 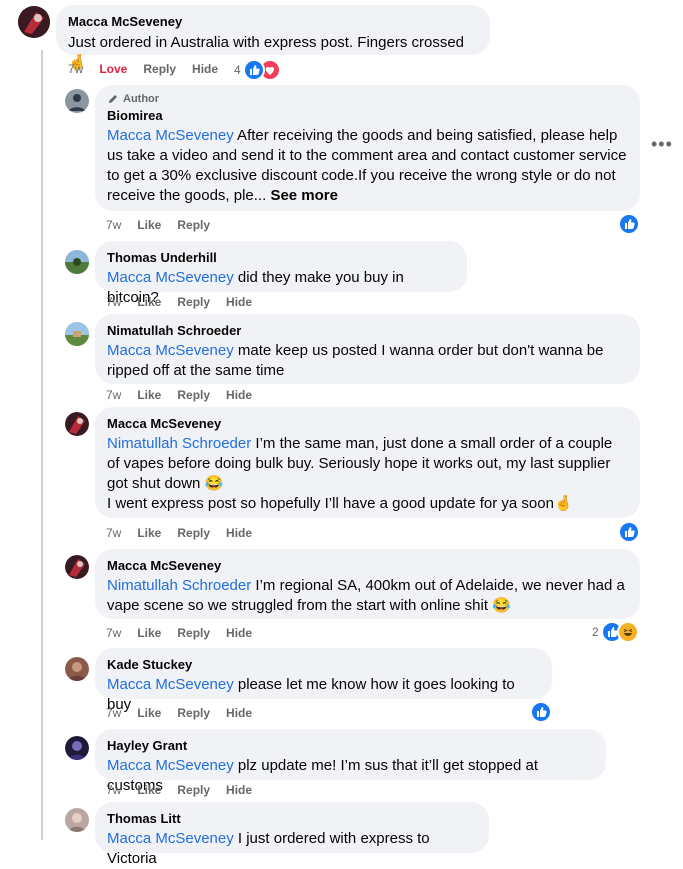 What do you see at coordinates (367, 331) in the screenshot?
I see `reply-author: Nimatullah Schroeder` at bounding box center [367, 331].